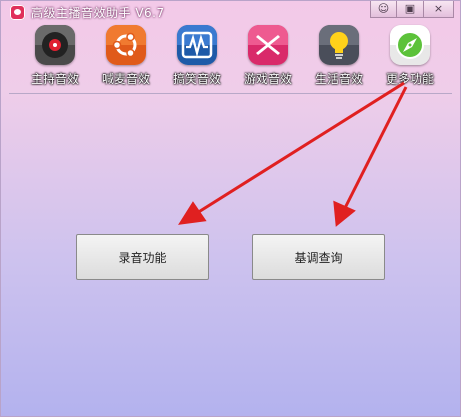  Describe the element at coordinates (197, 45) in the screenshot. I see `waveform-icon` at that location.